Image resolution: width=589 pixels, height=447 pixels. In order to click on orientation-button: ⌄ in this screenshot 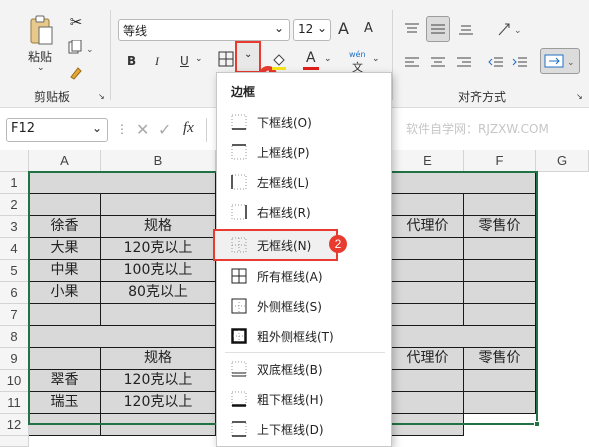, I will do `click(509, 29)`.